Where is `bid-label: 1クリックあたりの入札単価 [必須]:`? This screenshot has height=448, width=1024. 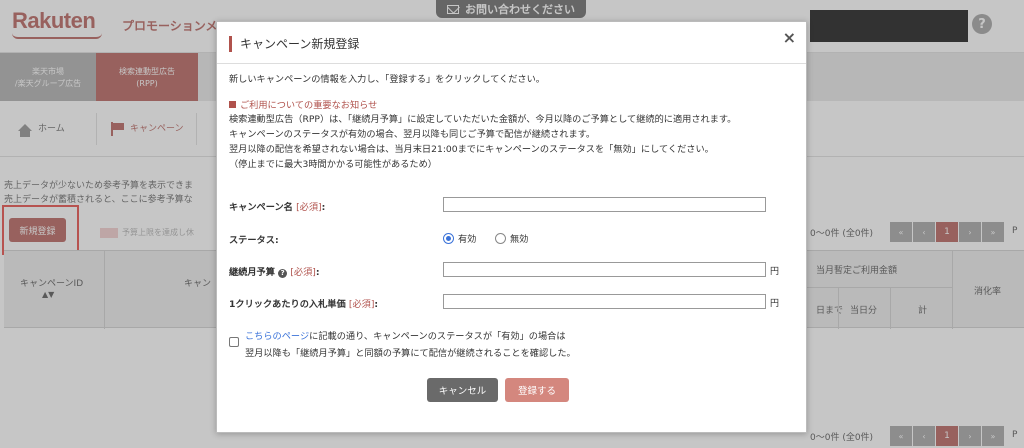
bid-label: 1クリックあたりの入札単価 [必須]: is located at coordinates (303, 303).